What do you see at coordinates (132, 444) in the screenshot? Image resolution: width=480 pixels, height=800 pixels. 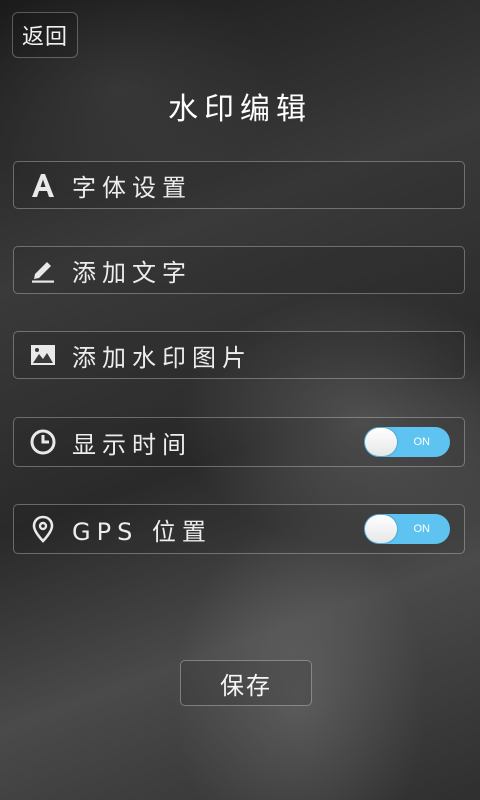 I see `show-time-label: 显示时间` at bounding box center [132, 444].